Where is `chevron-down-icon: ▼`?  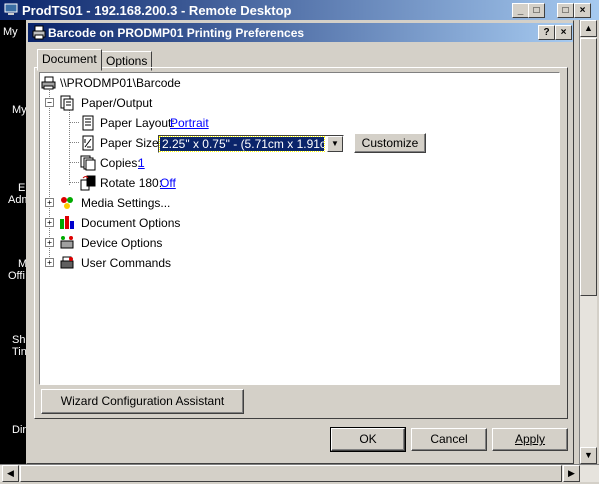 chevron-down-icon: ▼ is located at coordinates (335, 144).